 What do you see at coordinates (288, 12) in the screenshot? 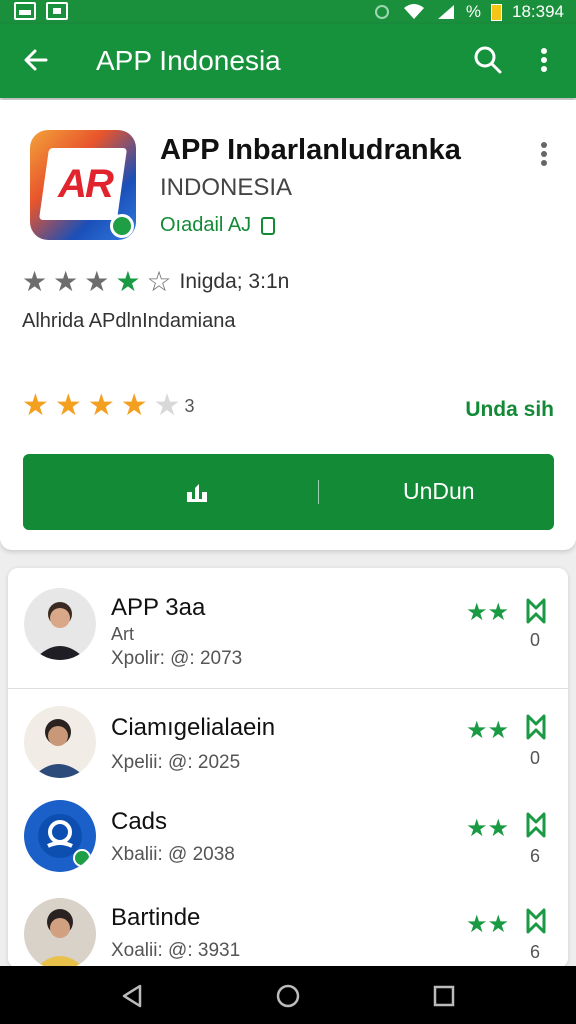
I see `status-bar: % 18:394` at bounding box center [288, 12].